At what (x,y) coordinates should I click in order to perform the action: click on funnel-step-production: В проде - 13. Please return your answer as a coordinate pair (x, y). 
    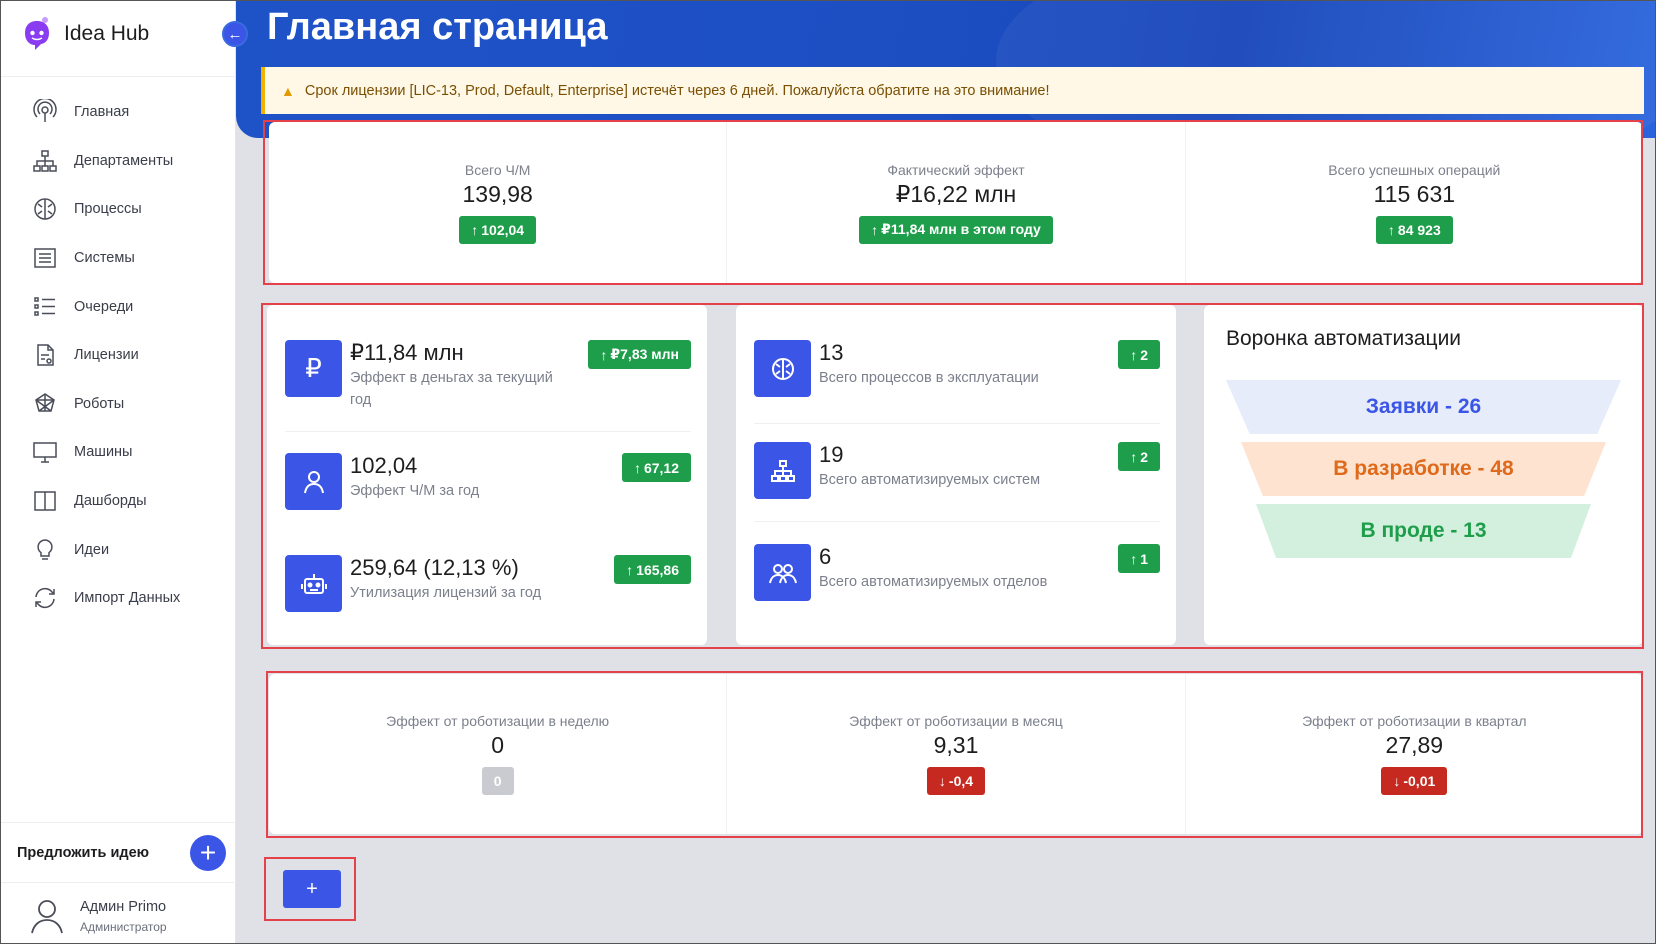
    Looking at the image, I should click on (1423, 531).